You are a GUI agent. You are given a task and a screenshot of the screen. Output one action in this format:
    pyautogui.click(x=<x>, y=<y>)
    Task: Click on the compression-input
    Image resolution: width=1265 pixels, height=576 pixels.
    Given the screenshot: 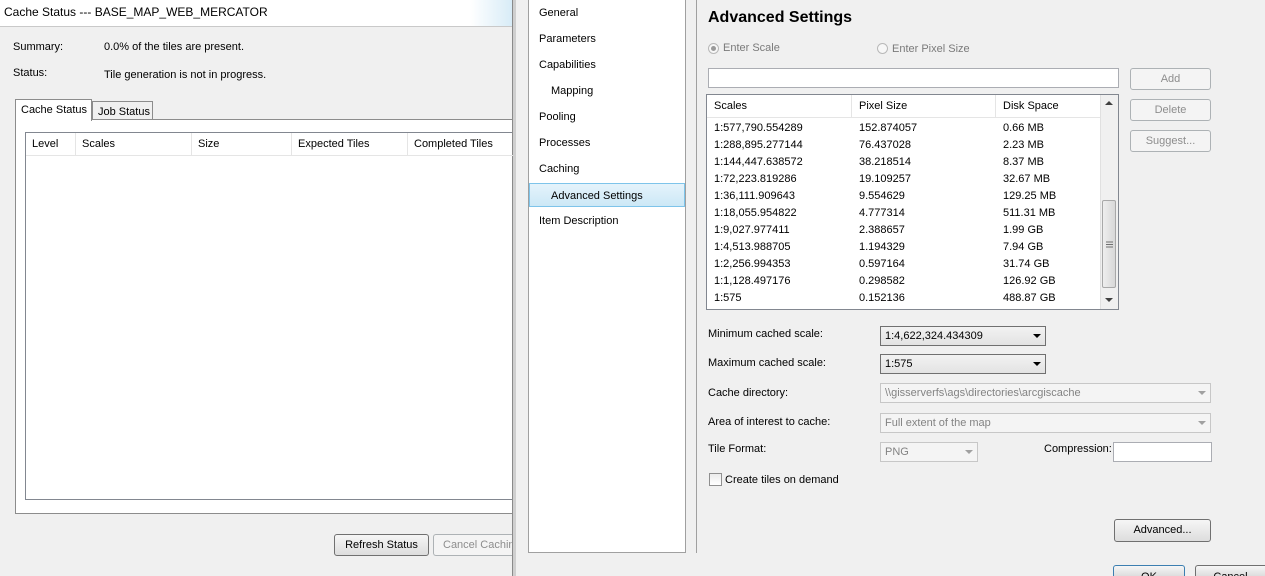 What is the action you would take?
    pyautogui.click(x=1162, y=452)
    